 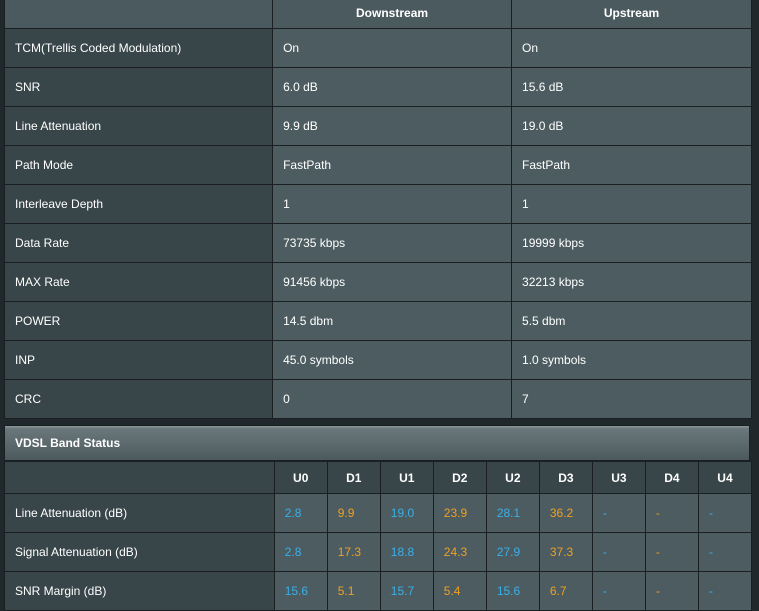 What do you see at coordinates (671, 477) in the screenshot?
I see `band-header: D4` at bounding box center [671, 477].